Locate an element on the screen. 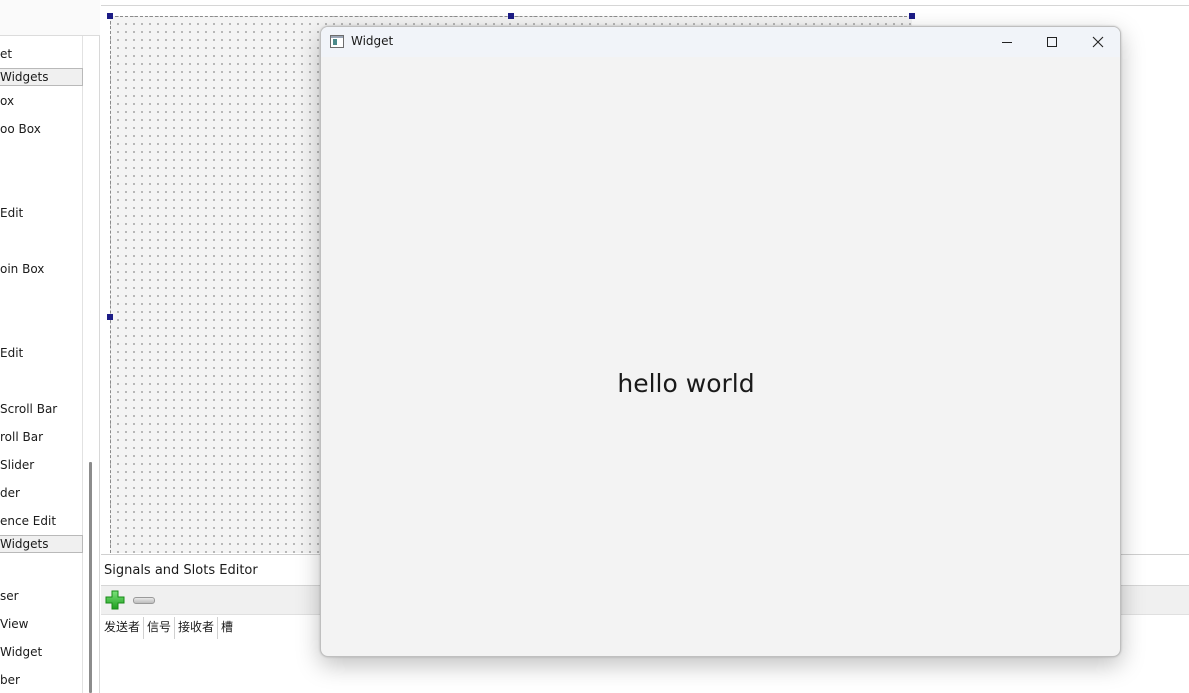 The height and width of the screenshot is (693, 1189). plus-icon is located at coordinates (115, 600).